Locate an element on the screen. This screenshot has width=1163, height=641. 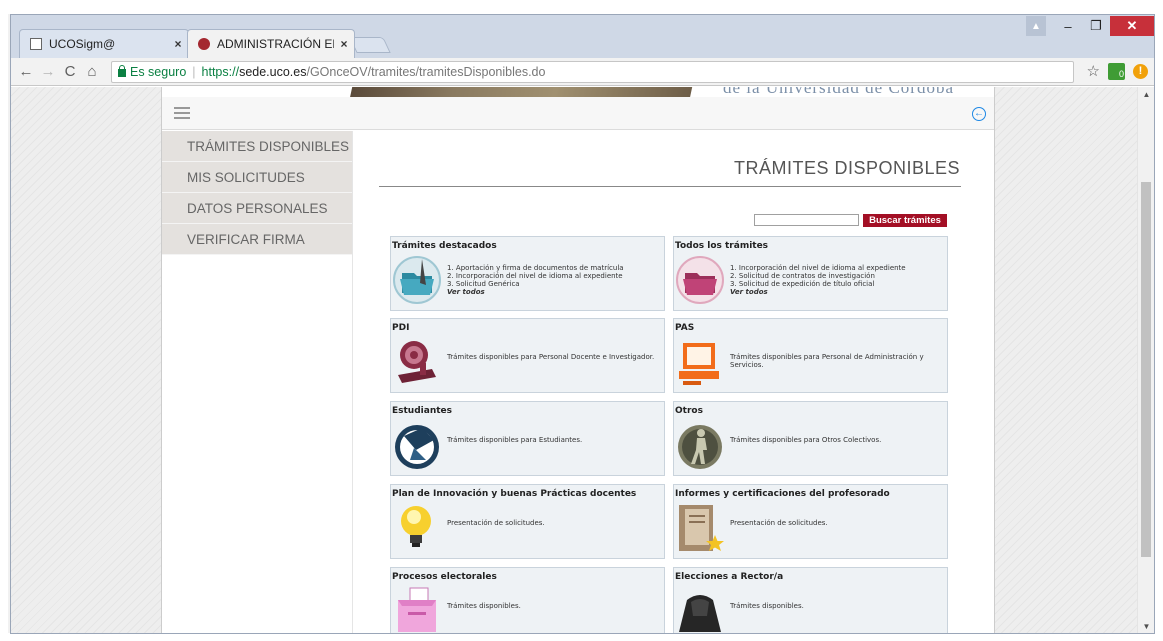
nav-mis-solicitudes: MIS SOLICITUDES is located at coordinates (257, 177).